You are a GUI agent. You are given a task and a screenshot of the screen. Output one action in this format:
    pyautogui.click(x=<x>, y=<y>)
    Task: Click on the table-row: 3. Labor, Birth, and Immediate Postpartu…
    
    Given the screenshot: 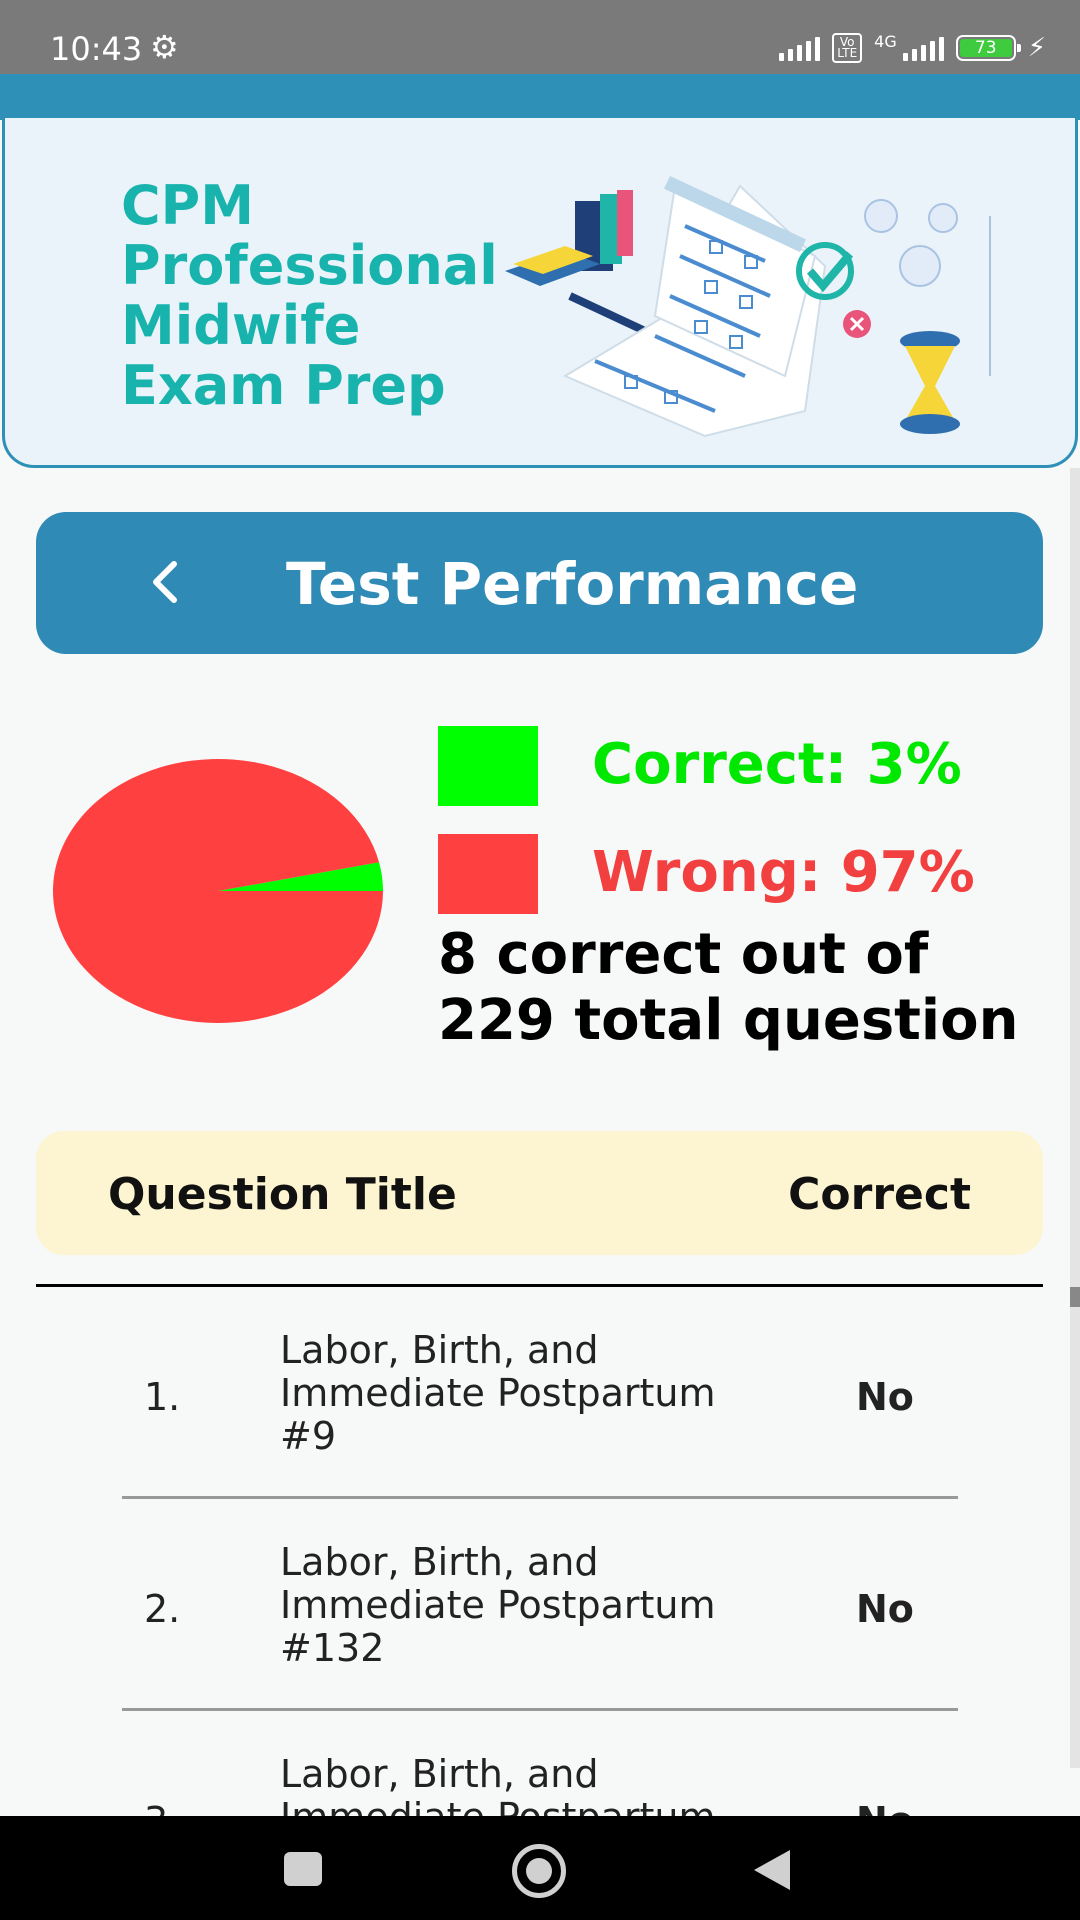 What is the action you would take?
    pyautogui.click(x=540, y=1764)
    